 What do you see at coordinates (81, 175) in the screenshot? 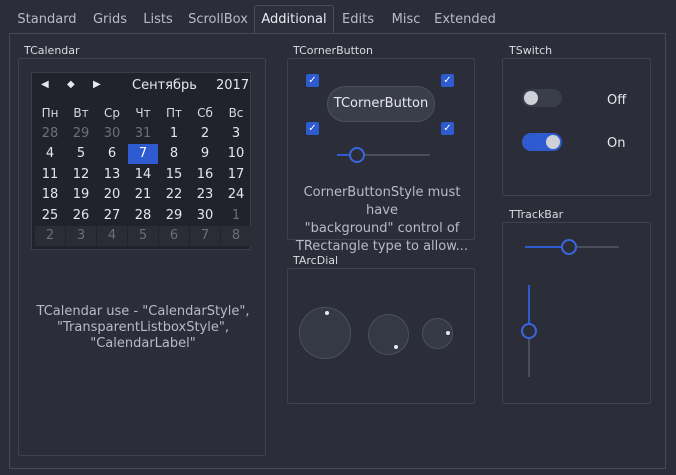
I see `calendar-day: 12` at bounding box center [81, 175].